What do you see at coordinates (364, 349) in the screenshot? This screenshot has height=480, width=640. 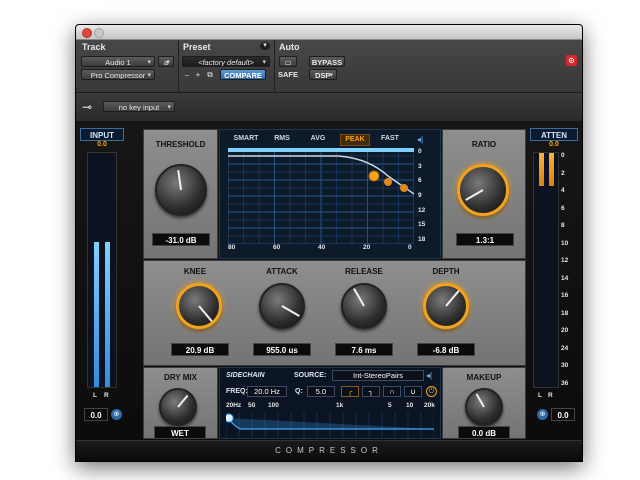 I see `release-value: 7.6 ms` at bounding box center [364, 349].